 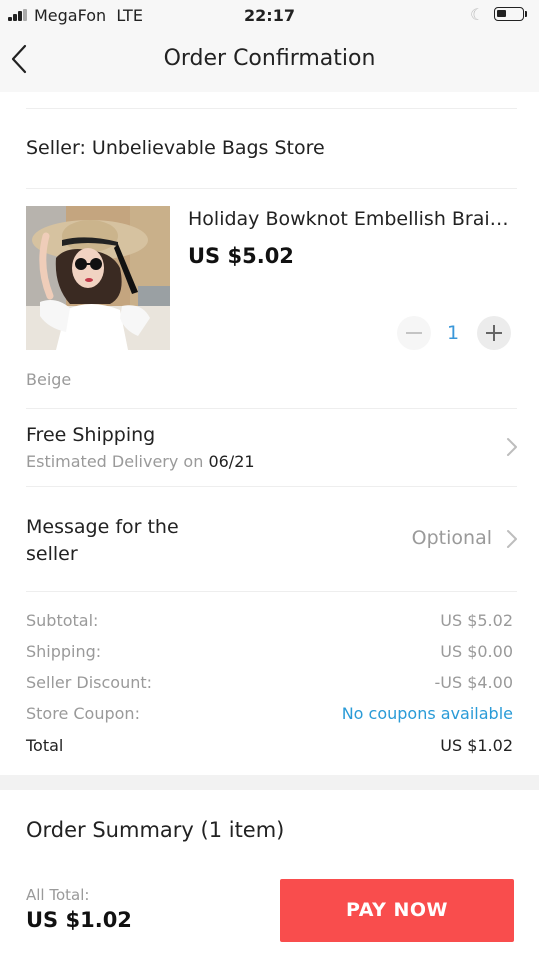 What do you see at coordinates (269, 782) in the screenshot?
I see `section-separator` at bounding box center [269, 782].